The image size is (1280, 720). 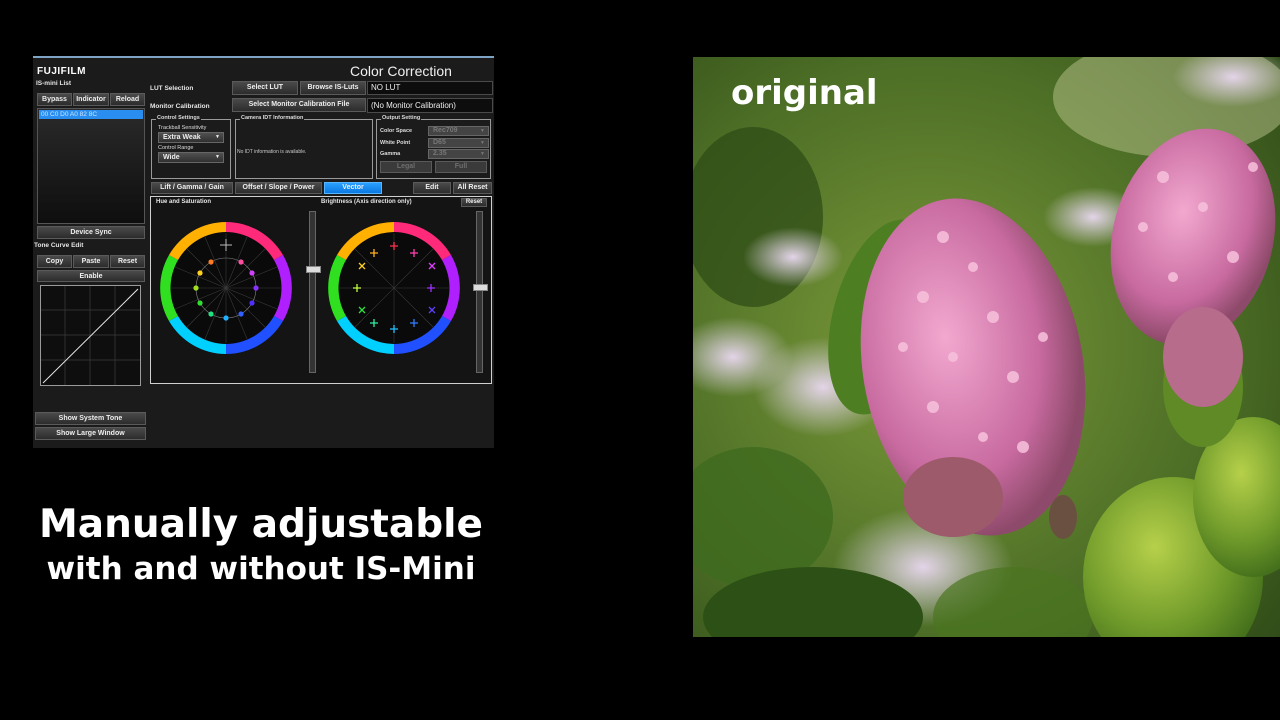 I want to click on lut-value-field: NO LUT, so click(x=430, y=88).